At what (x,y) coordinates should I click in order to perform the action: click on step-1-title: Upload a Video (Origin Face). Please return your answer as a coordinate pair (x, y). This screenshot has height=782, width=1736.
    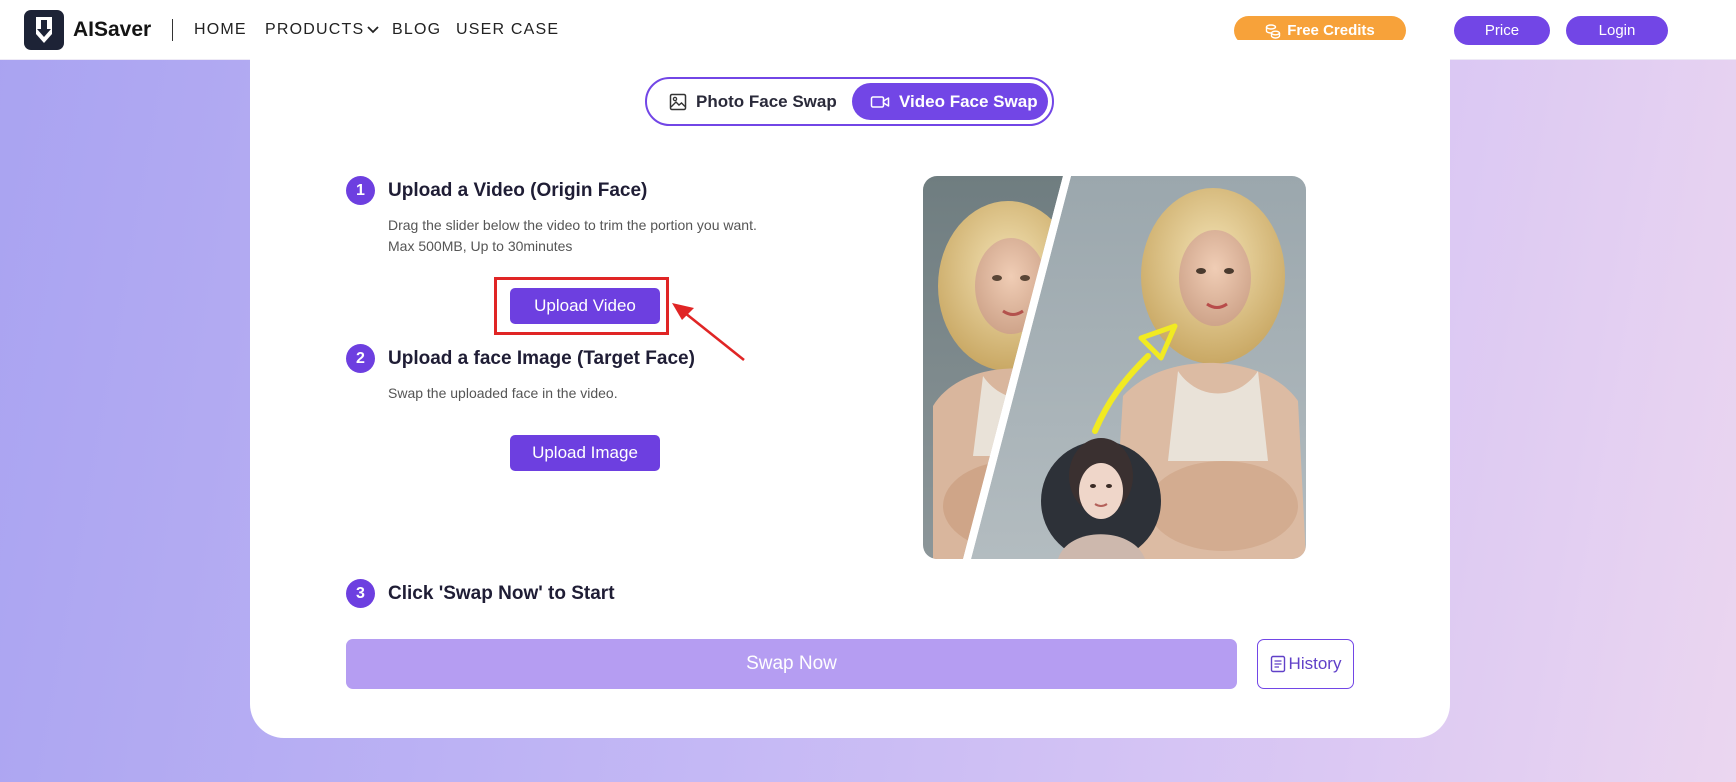
    Looking at the image, I should click on (518, 190).